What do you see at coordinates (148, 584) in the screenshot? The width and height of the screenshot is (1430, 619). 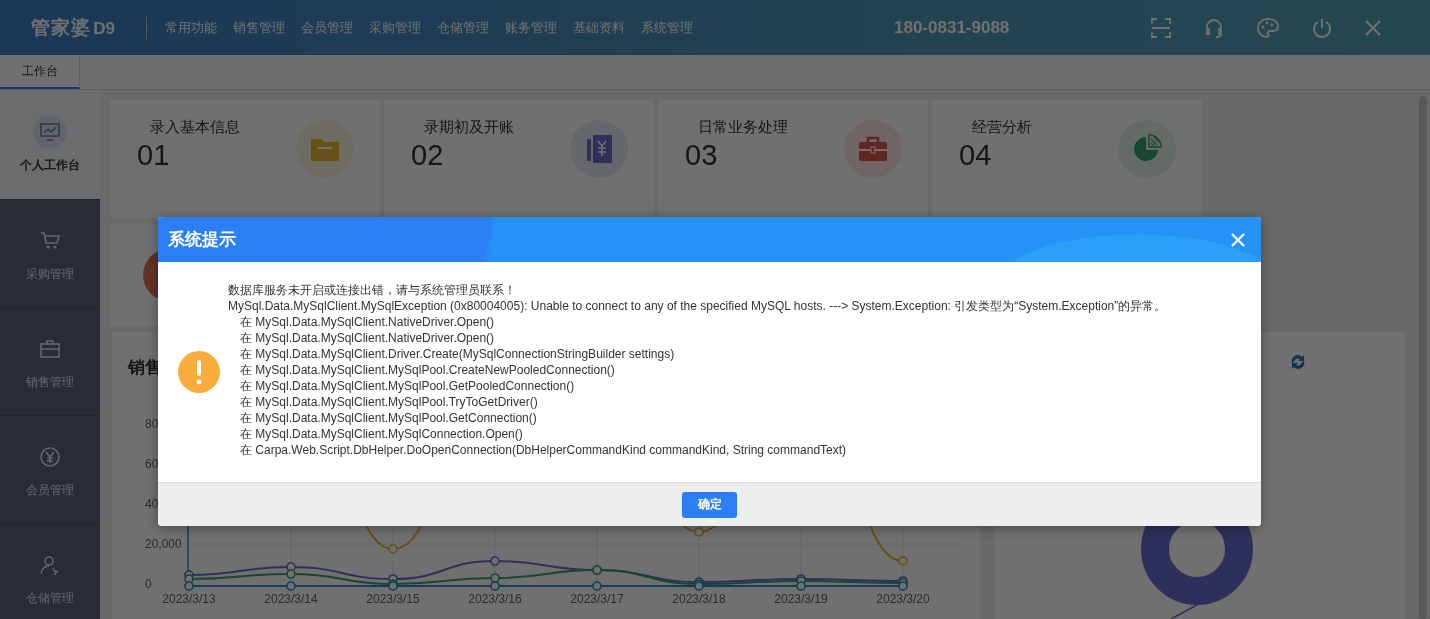 I see `axis-label: 0` at bounding box center [148, 584].